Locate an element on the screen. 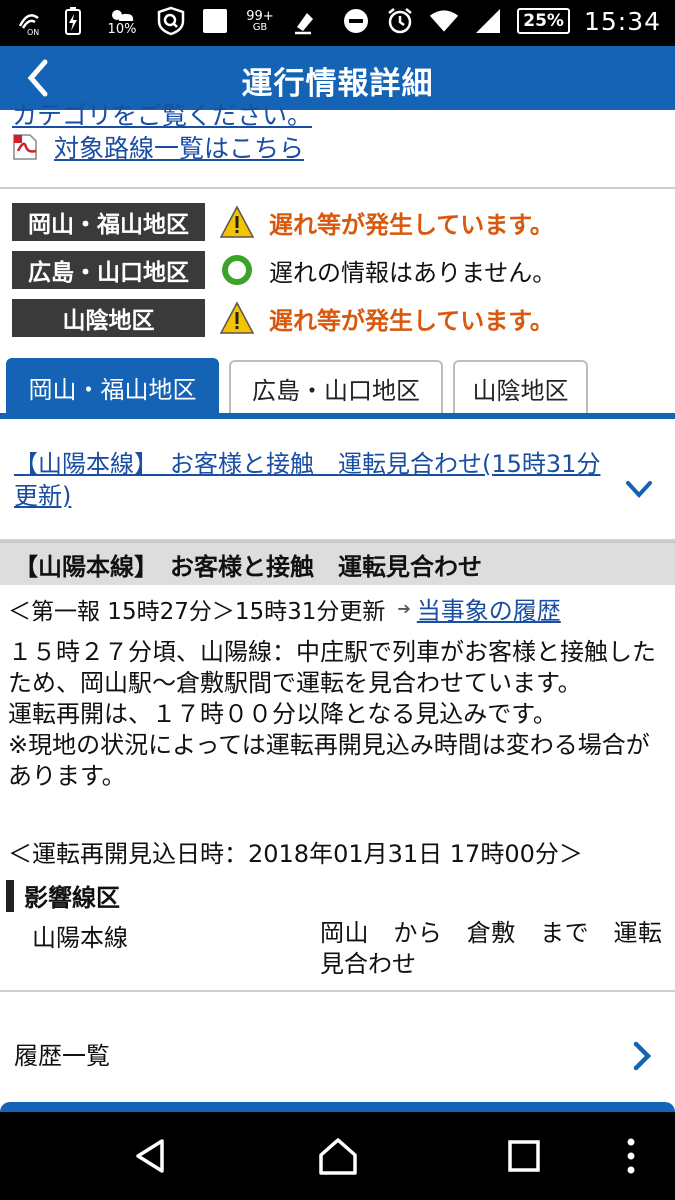 Image resolution: width=675 pixels, height=1200 pixels. update-time-text: ＜第一報 15時27分＞15時31分更新 is located at coordinates (197, 611).